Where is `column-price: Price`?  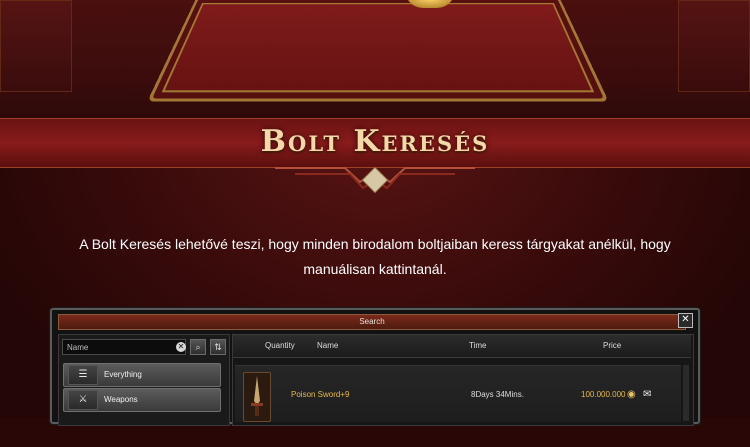
column-price: Price is located at coordinates (612, 346).